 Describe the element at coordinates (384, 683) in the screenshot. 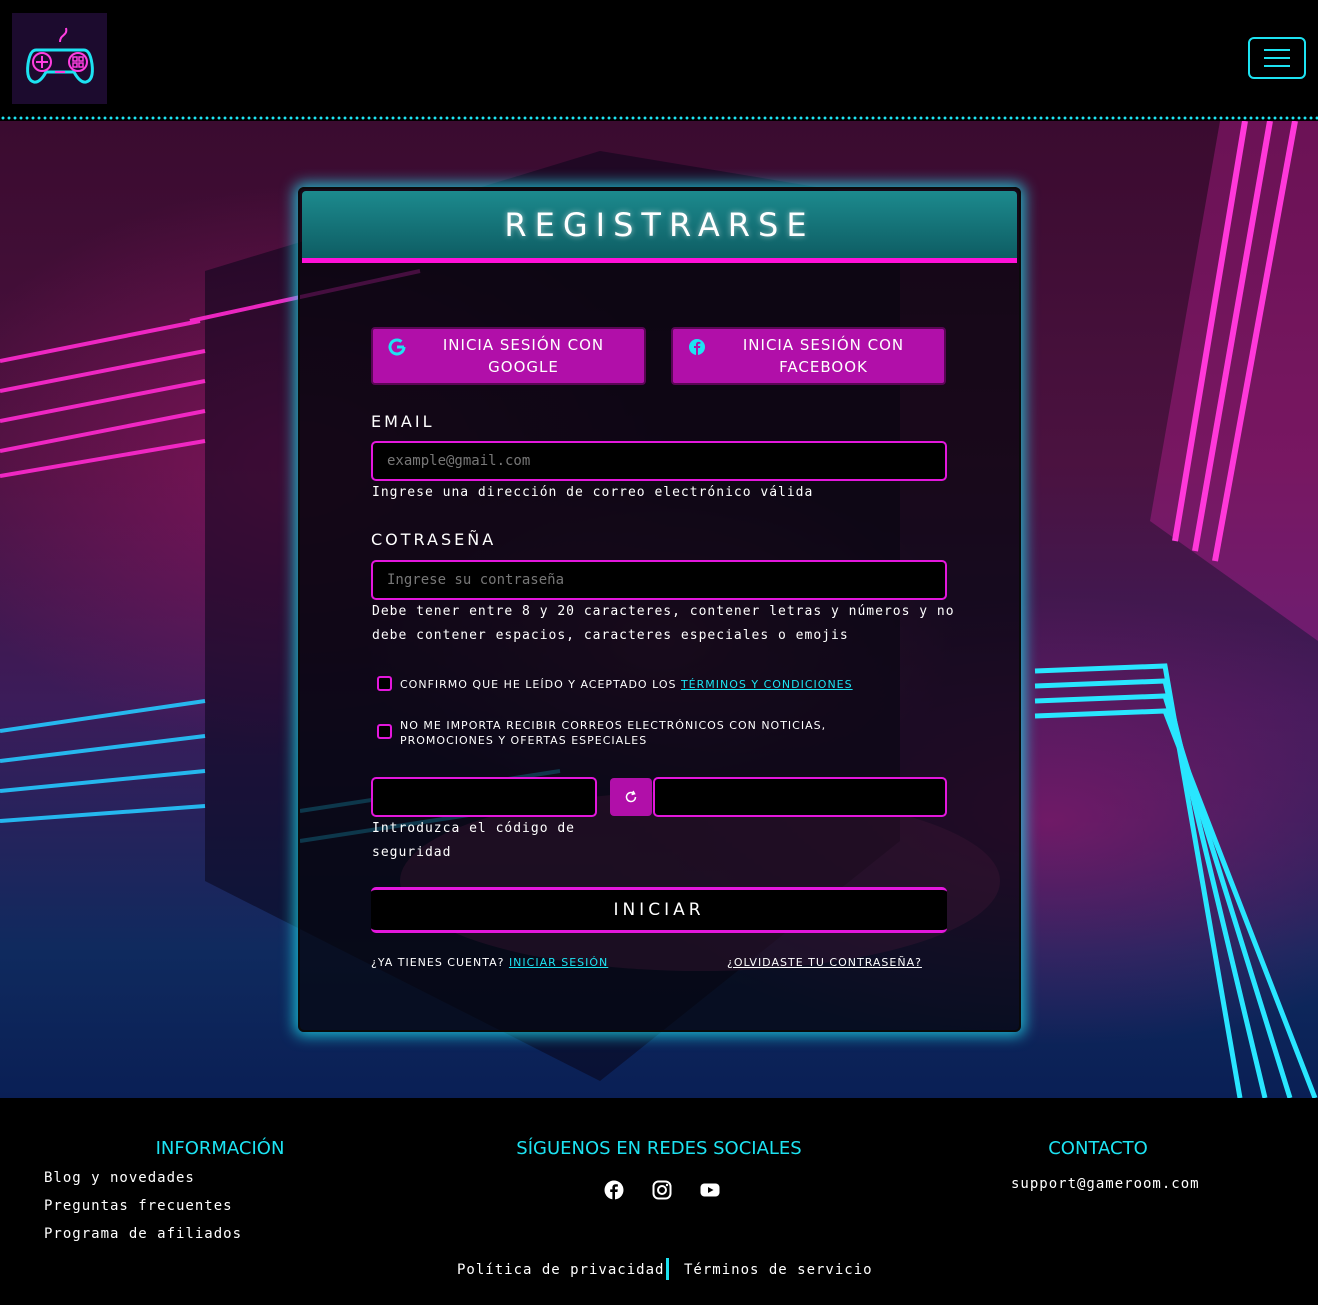

I see `terms-checkbox` at that location.